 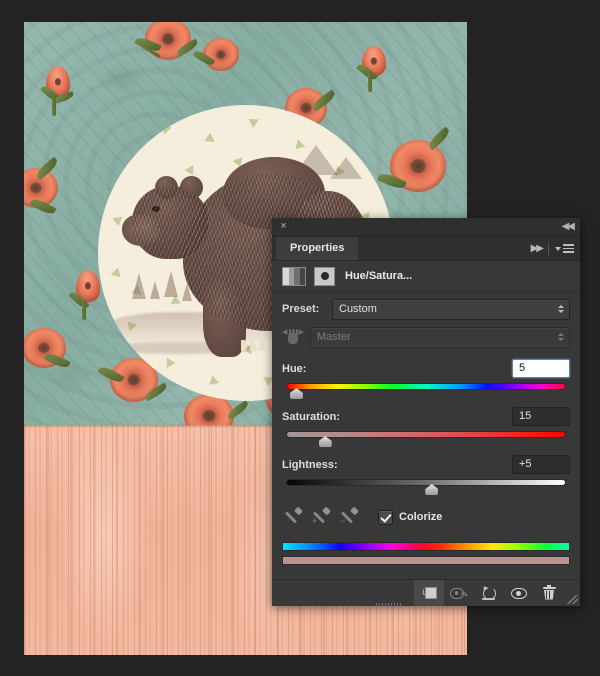 What do you see at coordinates (426, 416) in the screenshot?
I see `saturation-header: Saturation: 15` at bounding box center [426, 416].